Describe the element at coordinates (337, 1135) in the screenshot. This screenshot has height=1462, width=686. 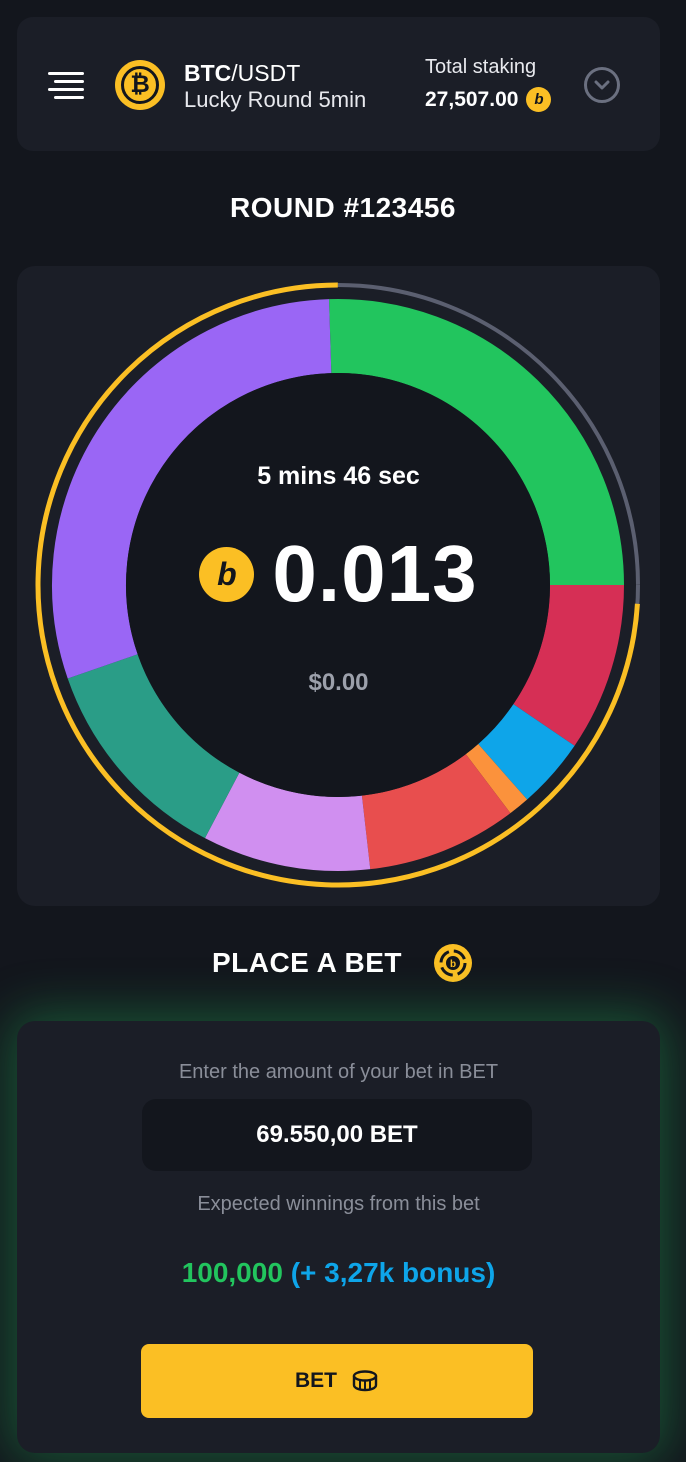
I see `bet-amount-input` at that location.